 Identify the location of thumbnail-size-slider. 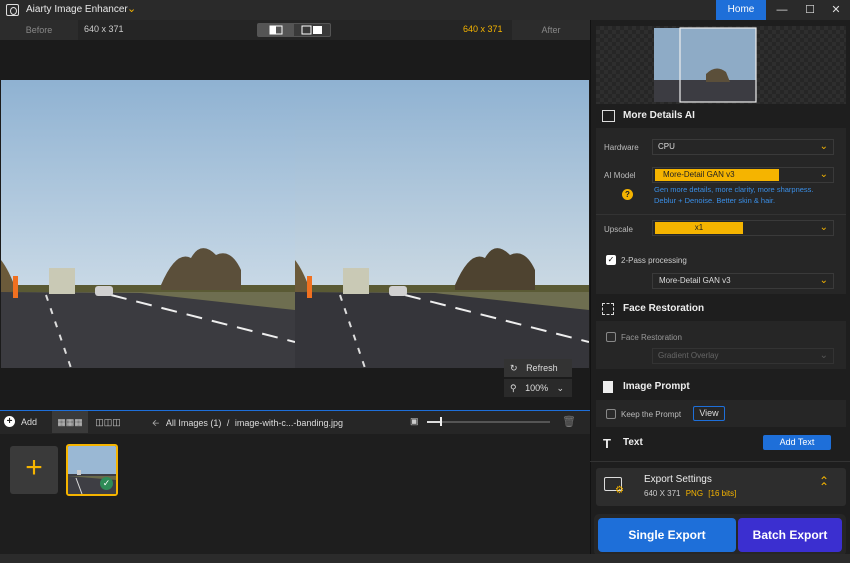
(488, 422).